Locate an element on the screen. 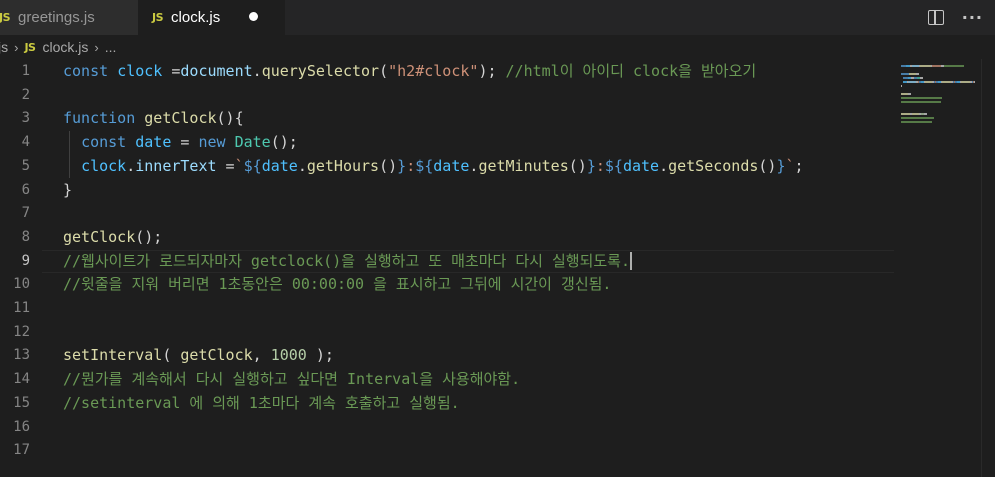 The image size is (995, 477). code-token: ; is located at coordinates (799, 165).